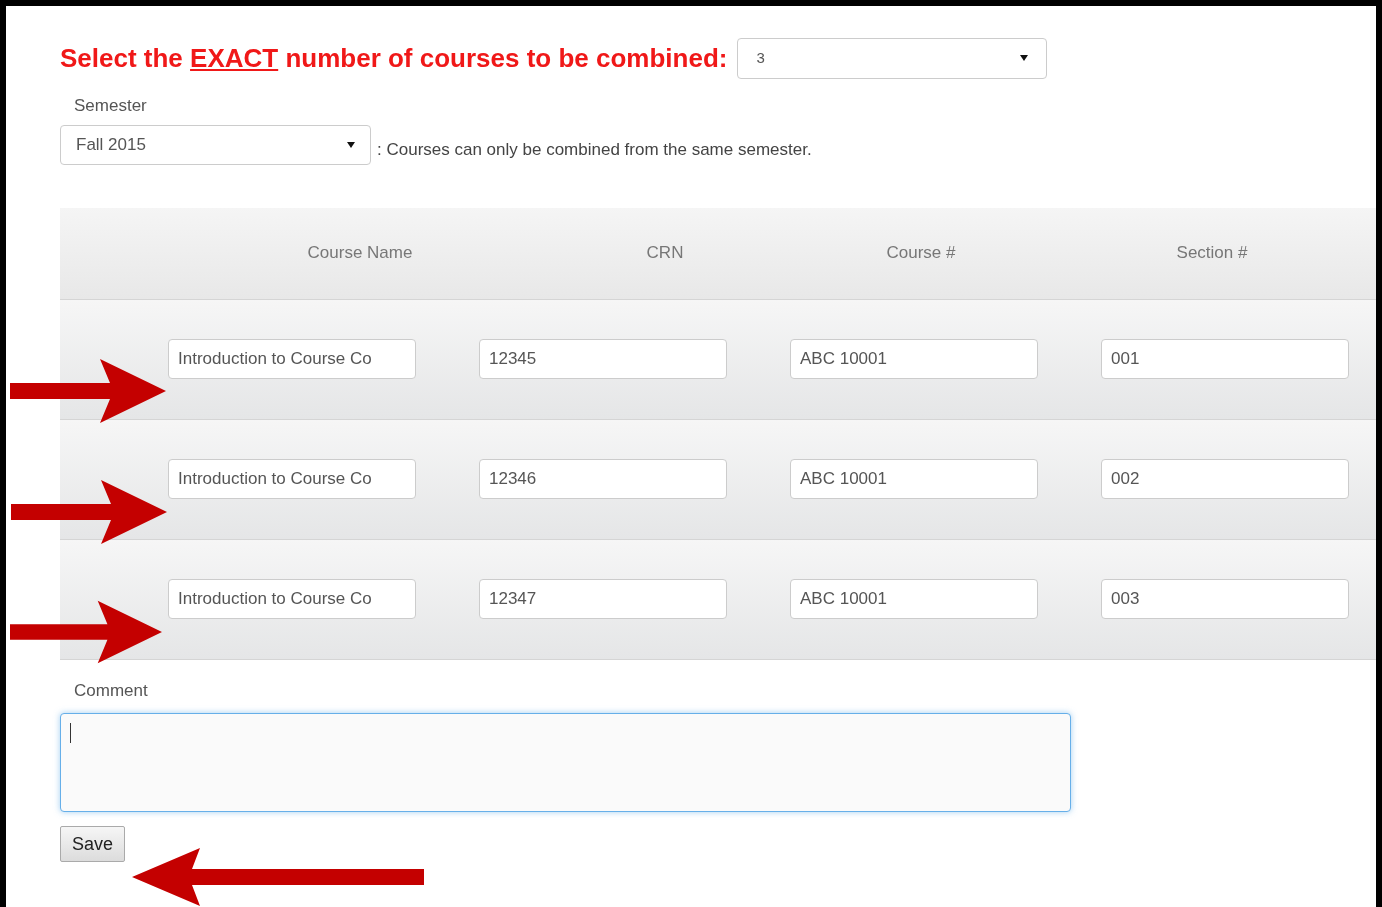 This screenshot has height=907, width=1382. What do you see at coordinates (70, 733) in the screenshot?
I see `text-cursor` at bounding box center [70, 733].